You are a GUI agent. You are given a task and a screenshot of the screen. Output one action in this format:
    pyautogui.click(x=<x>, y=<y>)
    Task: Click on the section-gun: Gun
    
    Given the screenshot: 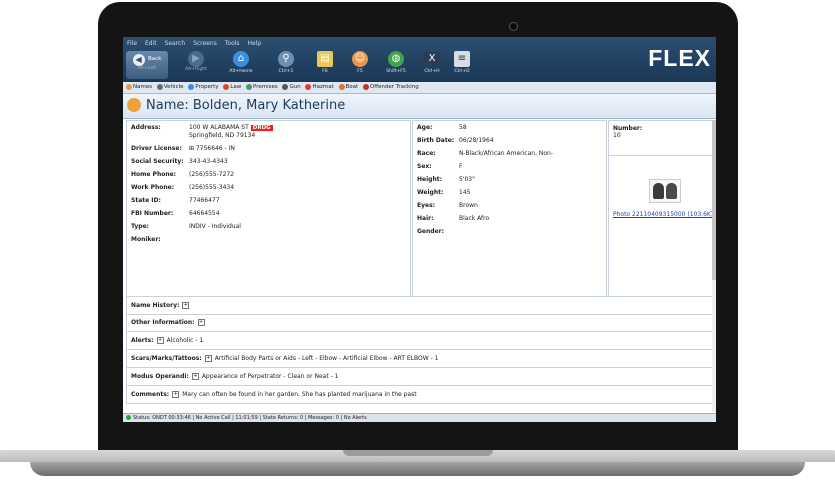 What is the action you would take?
    pyautogui.click(x=291, y=86)
    